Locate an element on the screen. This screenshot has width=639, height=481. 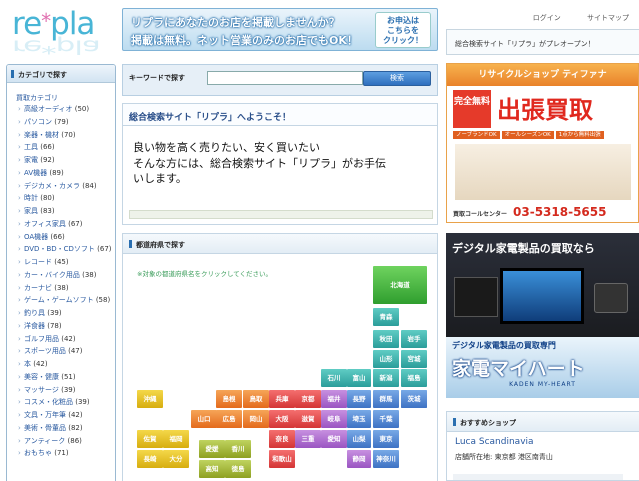
category-item: 文具・万年筆 (42) is located at coordinates (66, 415).